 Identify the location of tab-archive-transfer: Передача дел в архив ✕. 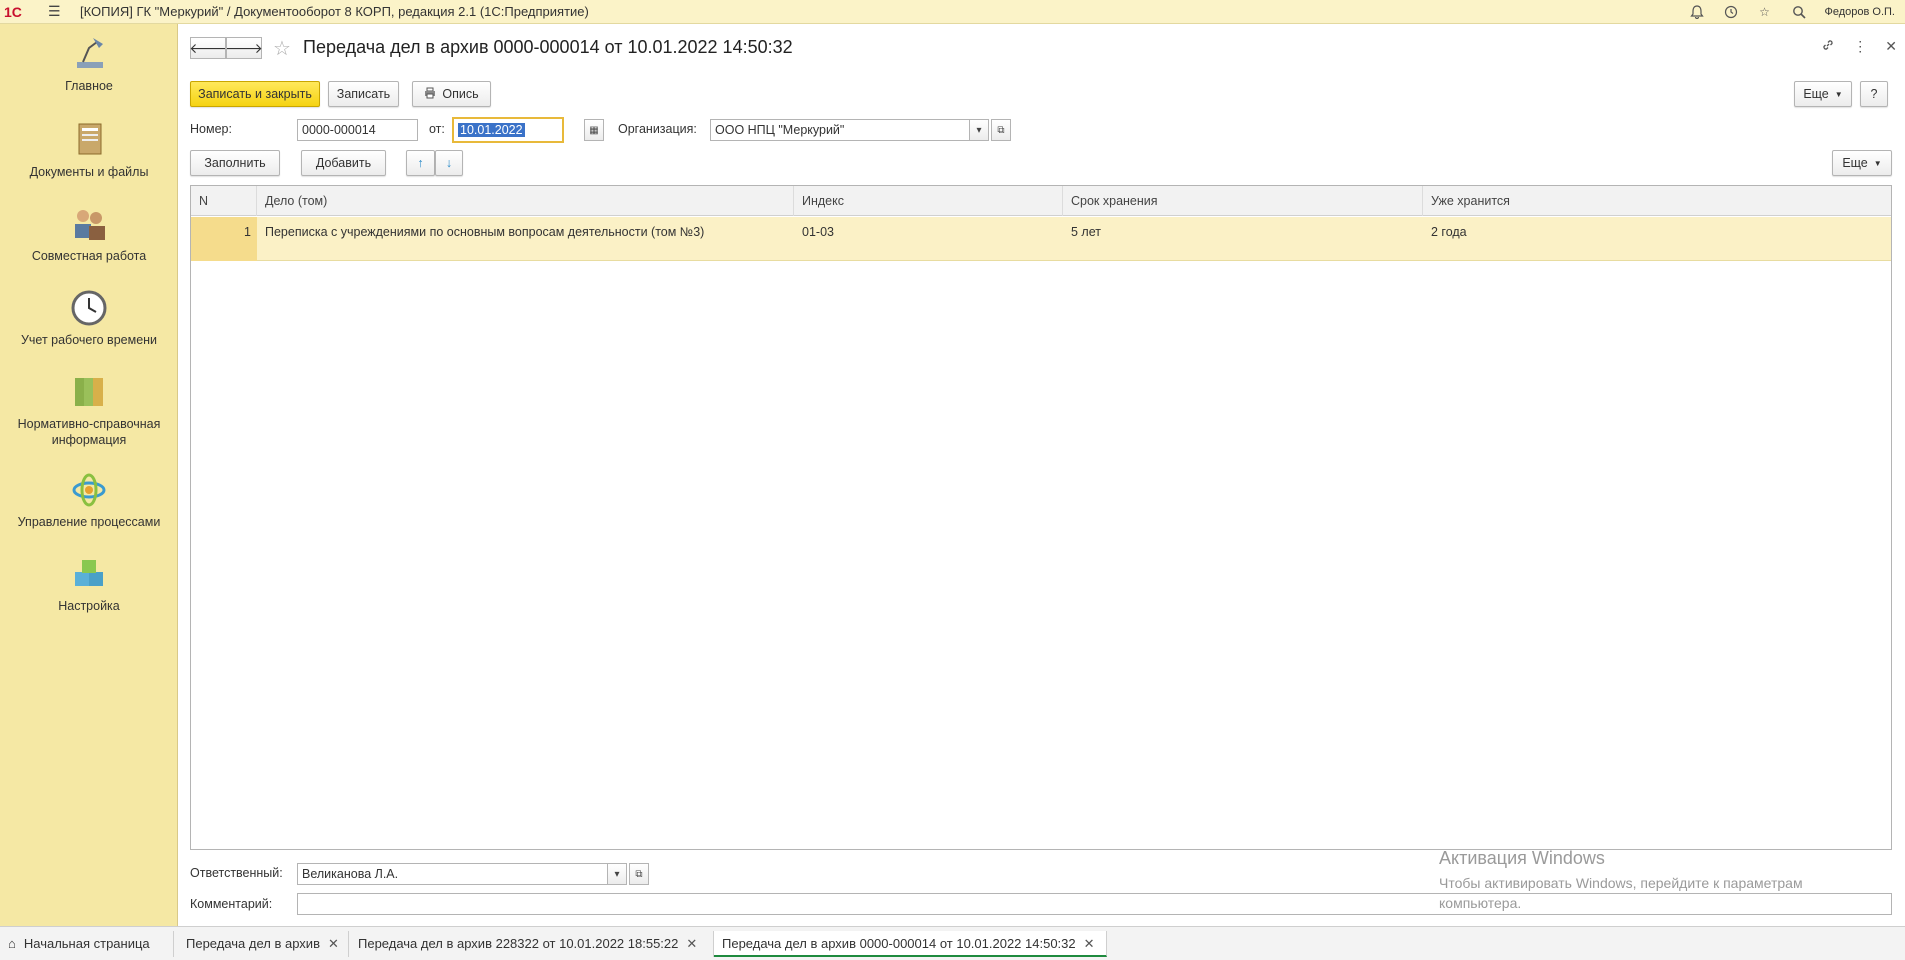
(263, 944).